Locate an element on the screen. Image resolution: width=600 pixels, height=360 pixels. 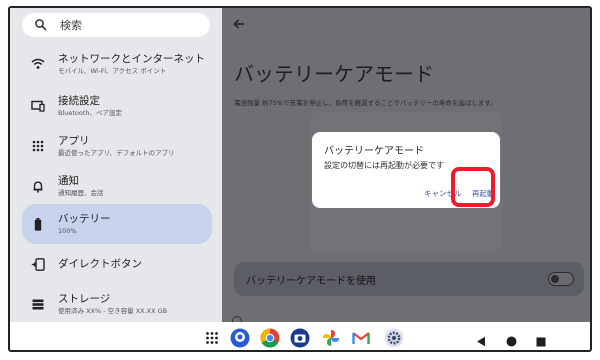
camera-icon is located at coordinates (300, 338).